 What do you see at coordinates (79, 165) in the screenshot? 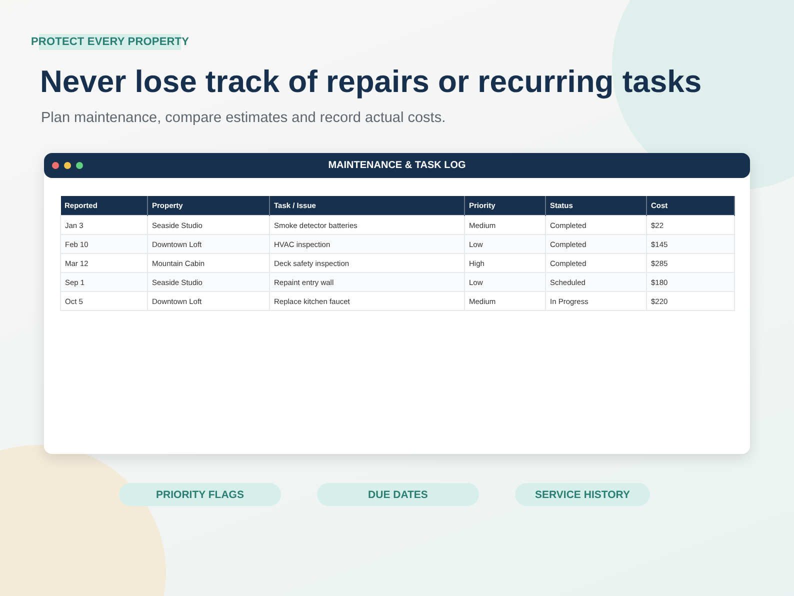
I see `maximize-dot-icon` at bounding box center [79, 165].